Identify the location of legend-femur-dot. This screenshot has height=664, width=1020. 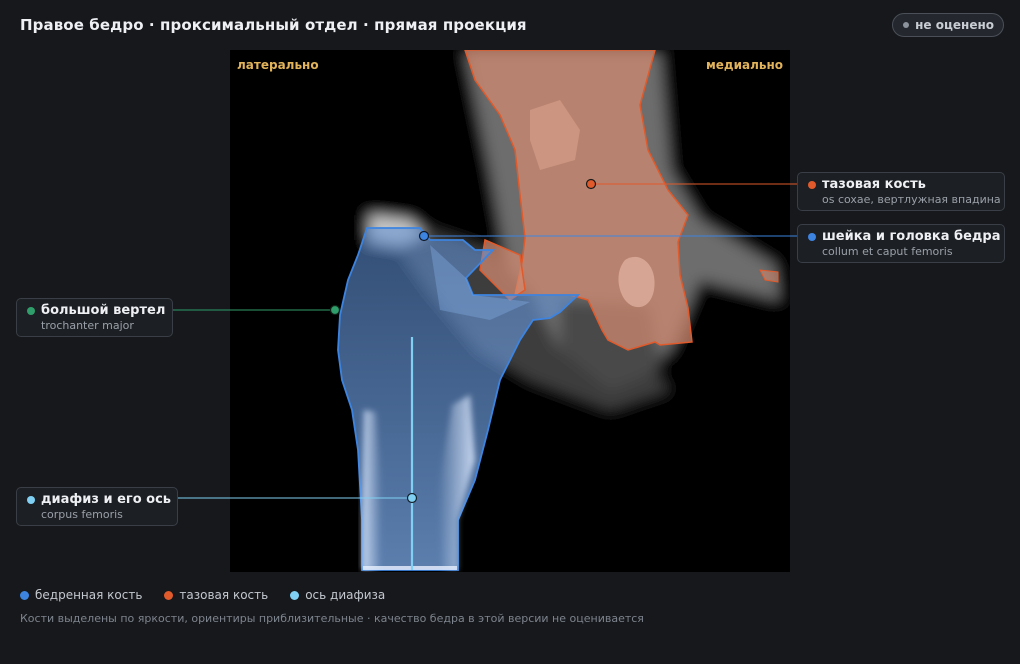
(24, 595).